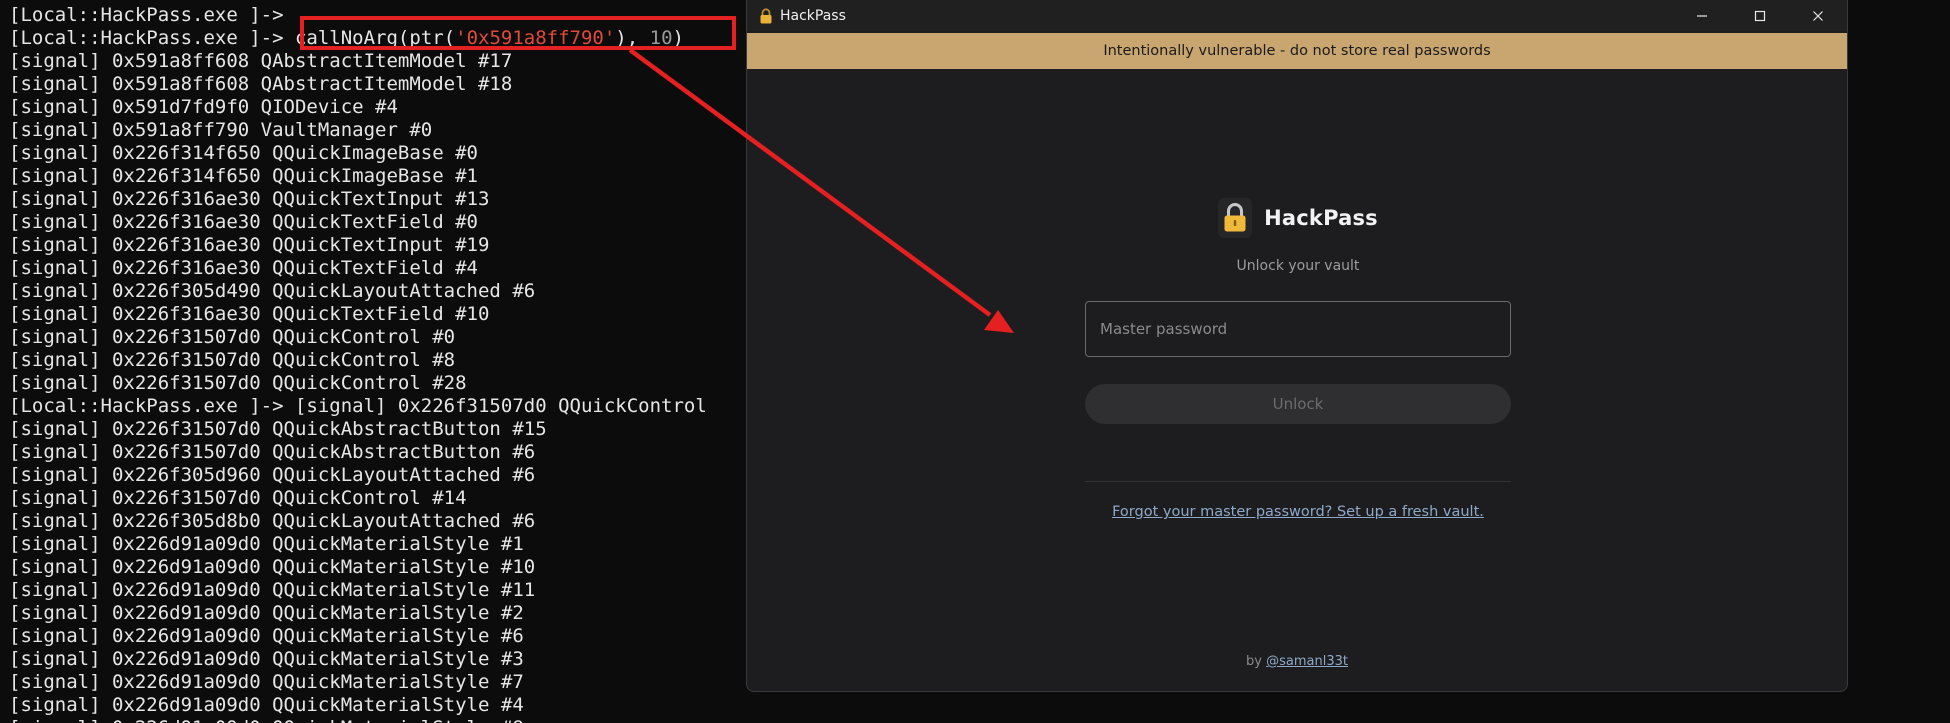 The width and height of the screenshot is (1950, 723). I want to click on brand-row: HackPass, so click(1298, 218).